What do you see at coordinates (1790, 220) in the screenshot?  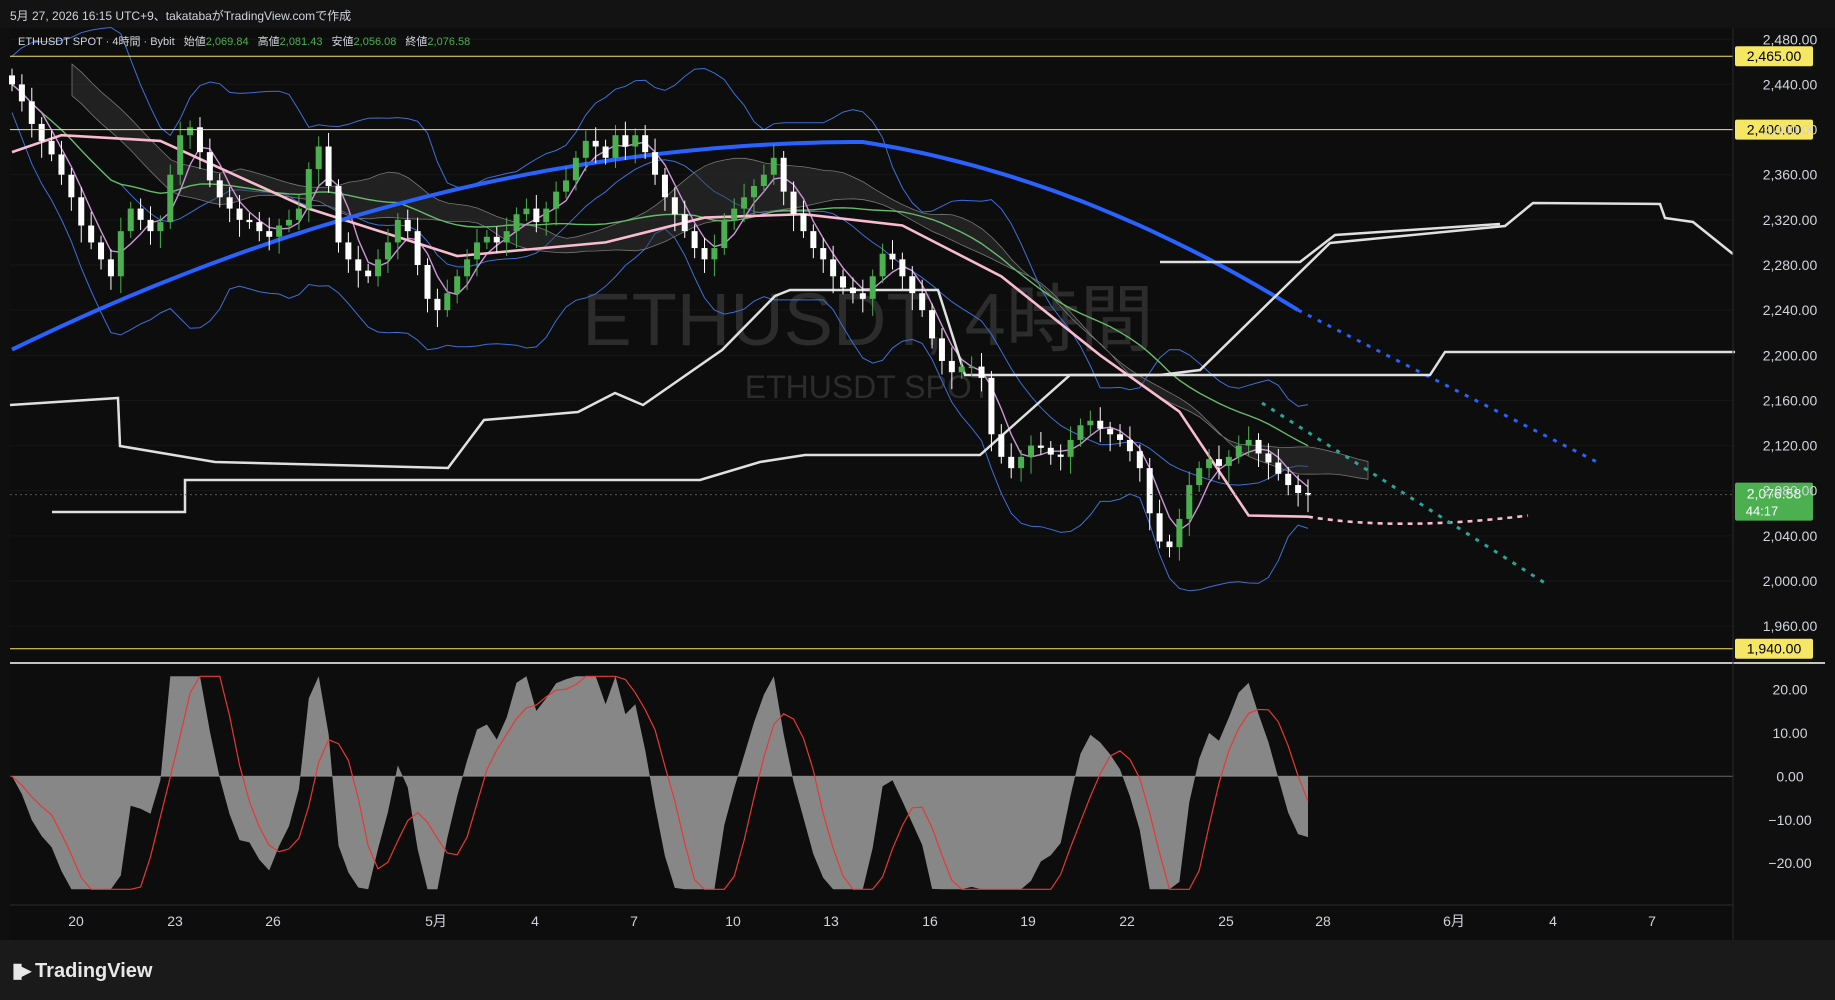 I see `price-tick-label: 2,320.00` at bounding box center [1790, 220].